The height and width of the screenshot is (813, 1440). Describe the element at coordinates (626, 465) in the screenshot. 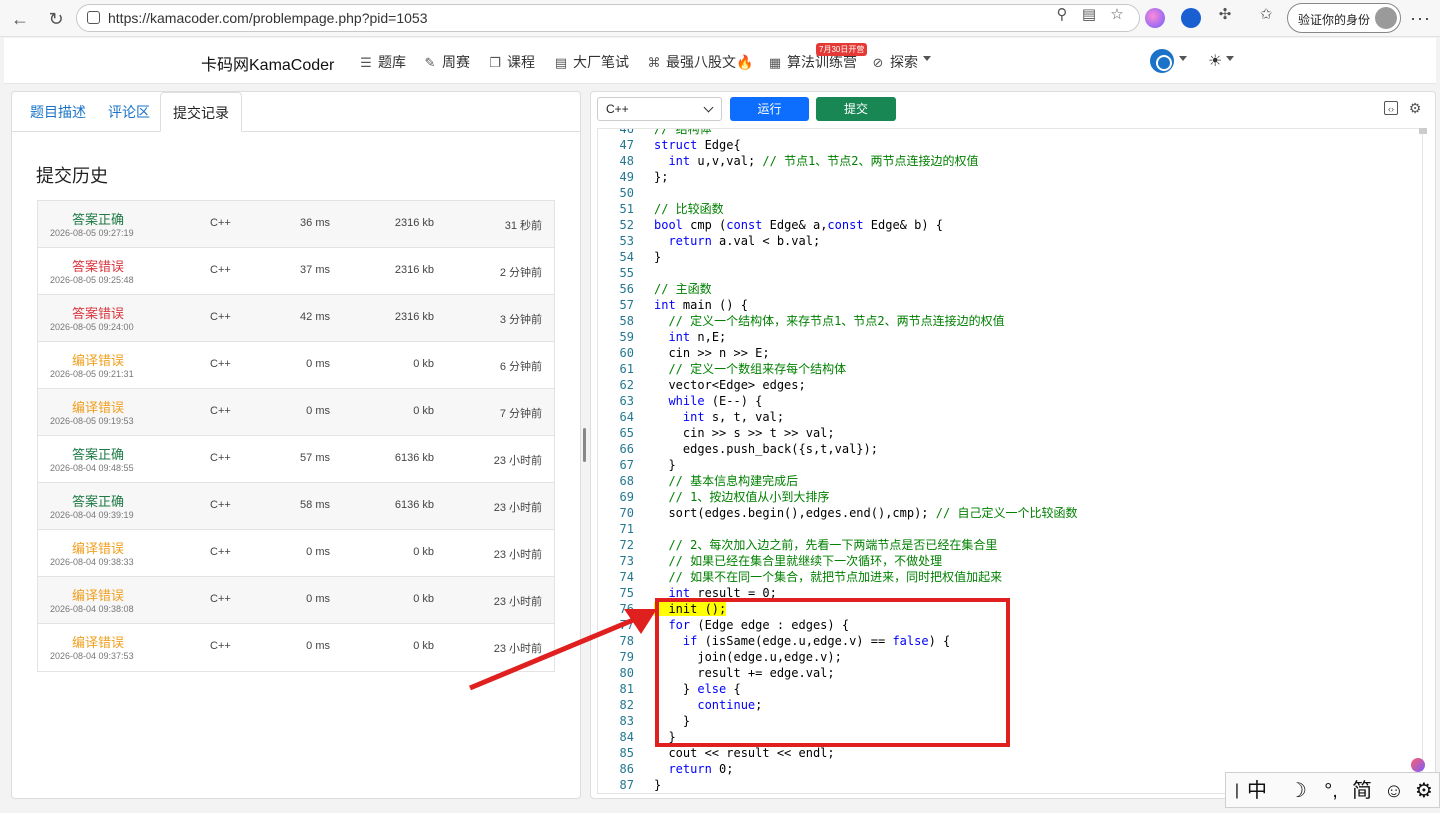

I see `line-number: 67` at that location.